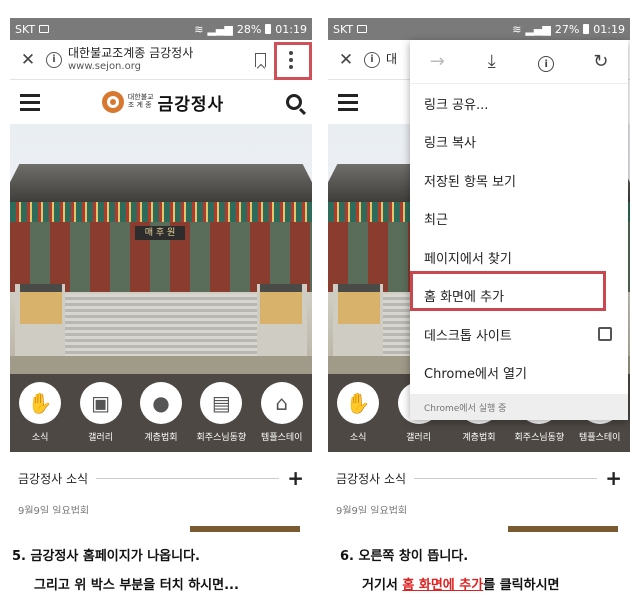 The height and width of the screenshot is (604, 640). Describe the element at coordinates (161, 29) in the screenshot. I see `status-bar: SKT ≋ ▂▄▆ 28% 01:19` at that location.